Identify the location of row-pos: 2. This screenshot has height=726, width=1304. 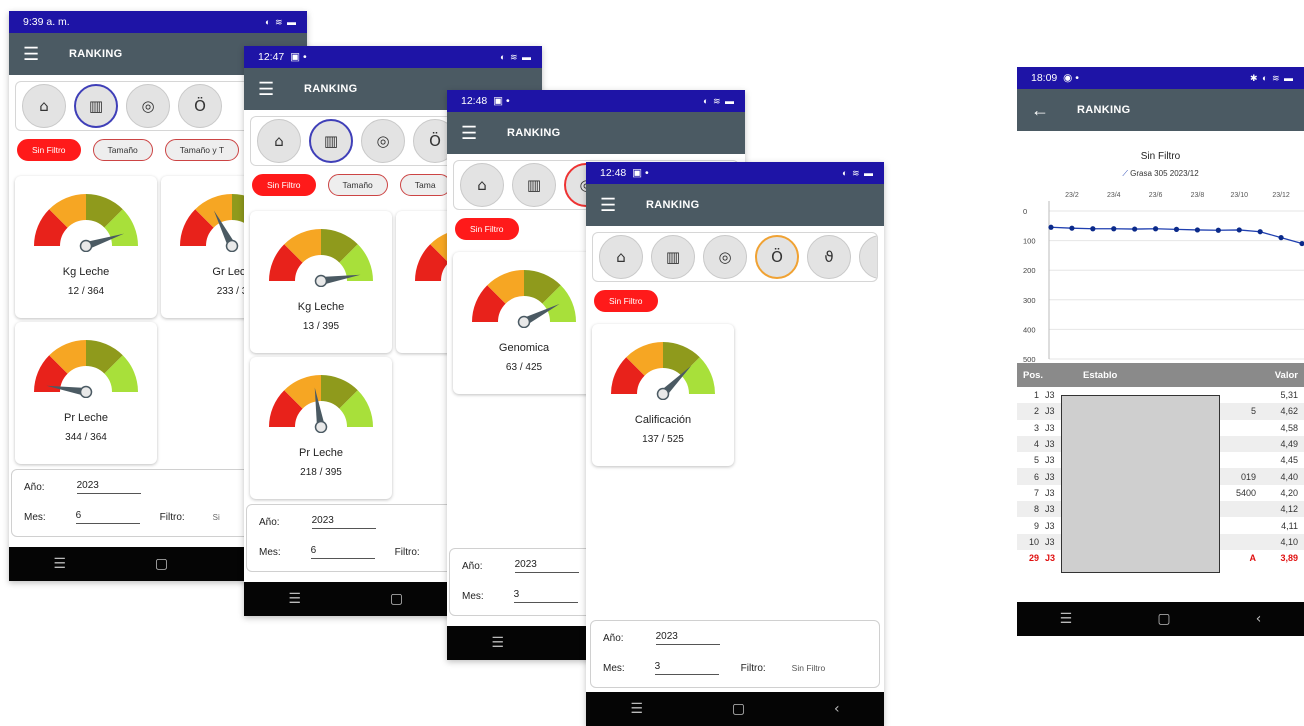
(1036, 411).